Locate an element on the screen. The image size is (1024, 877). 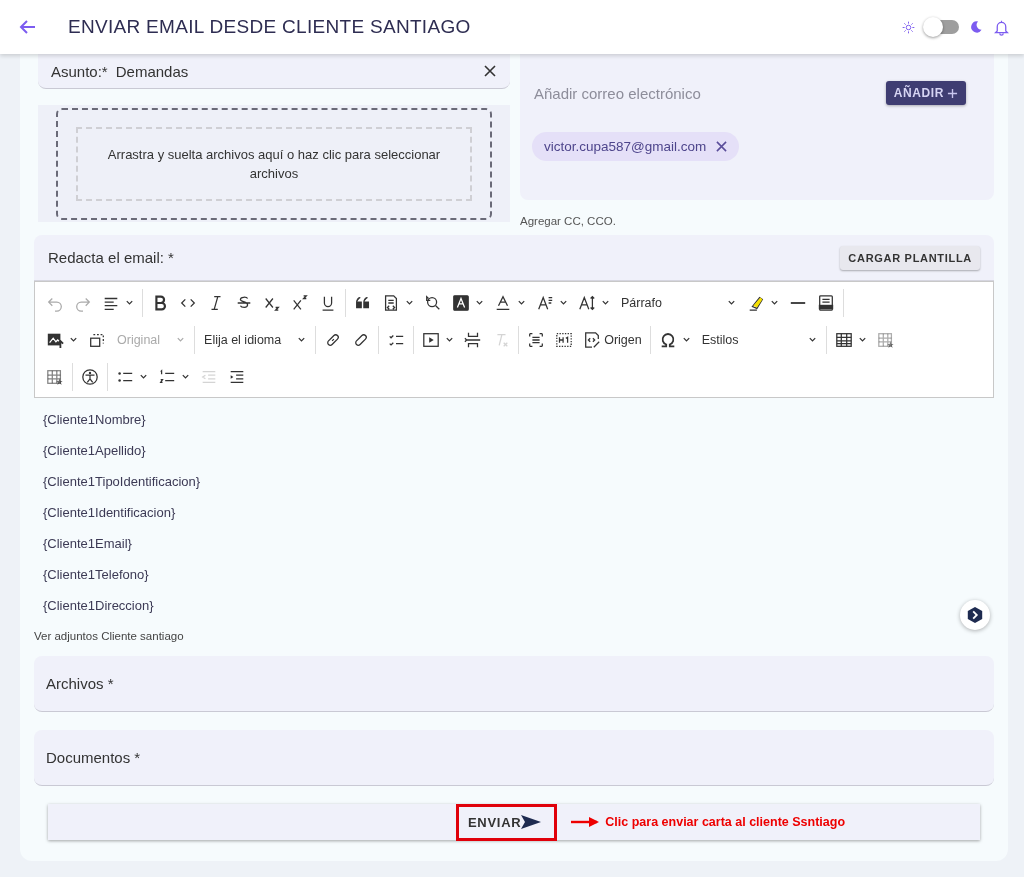
cc-link: Agregar CC, CCO. is located at coordinates (757, 221).